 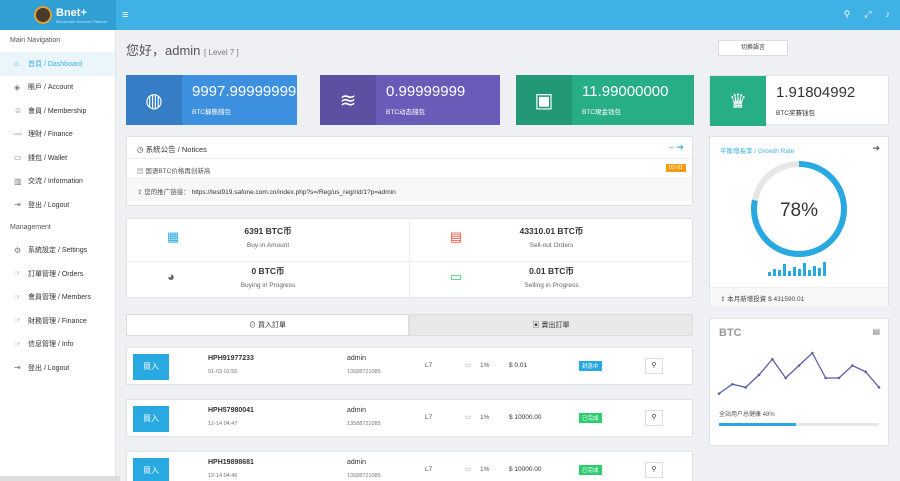 I want to click on order-price: $ 0.01, so click(x=518, y=365).